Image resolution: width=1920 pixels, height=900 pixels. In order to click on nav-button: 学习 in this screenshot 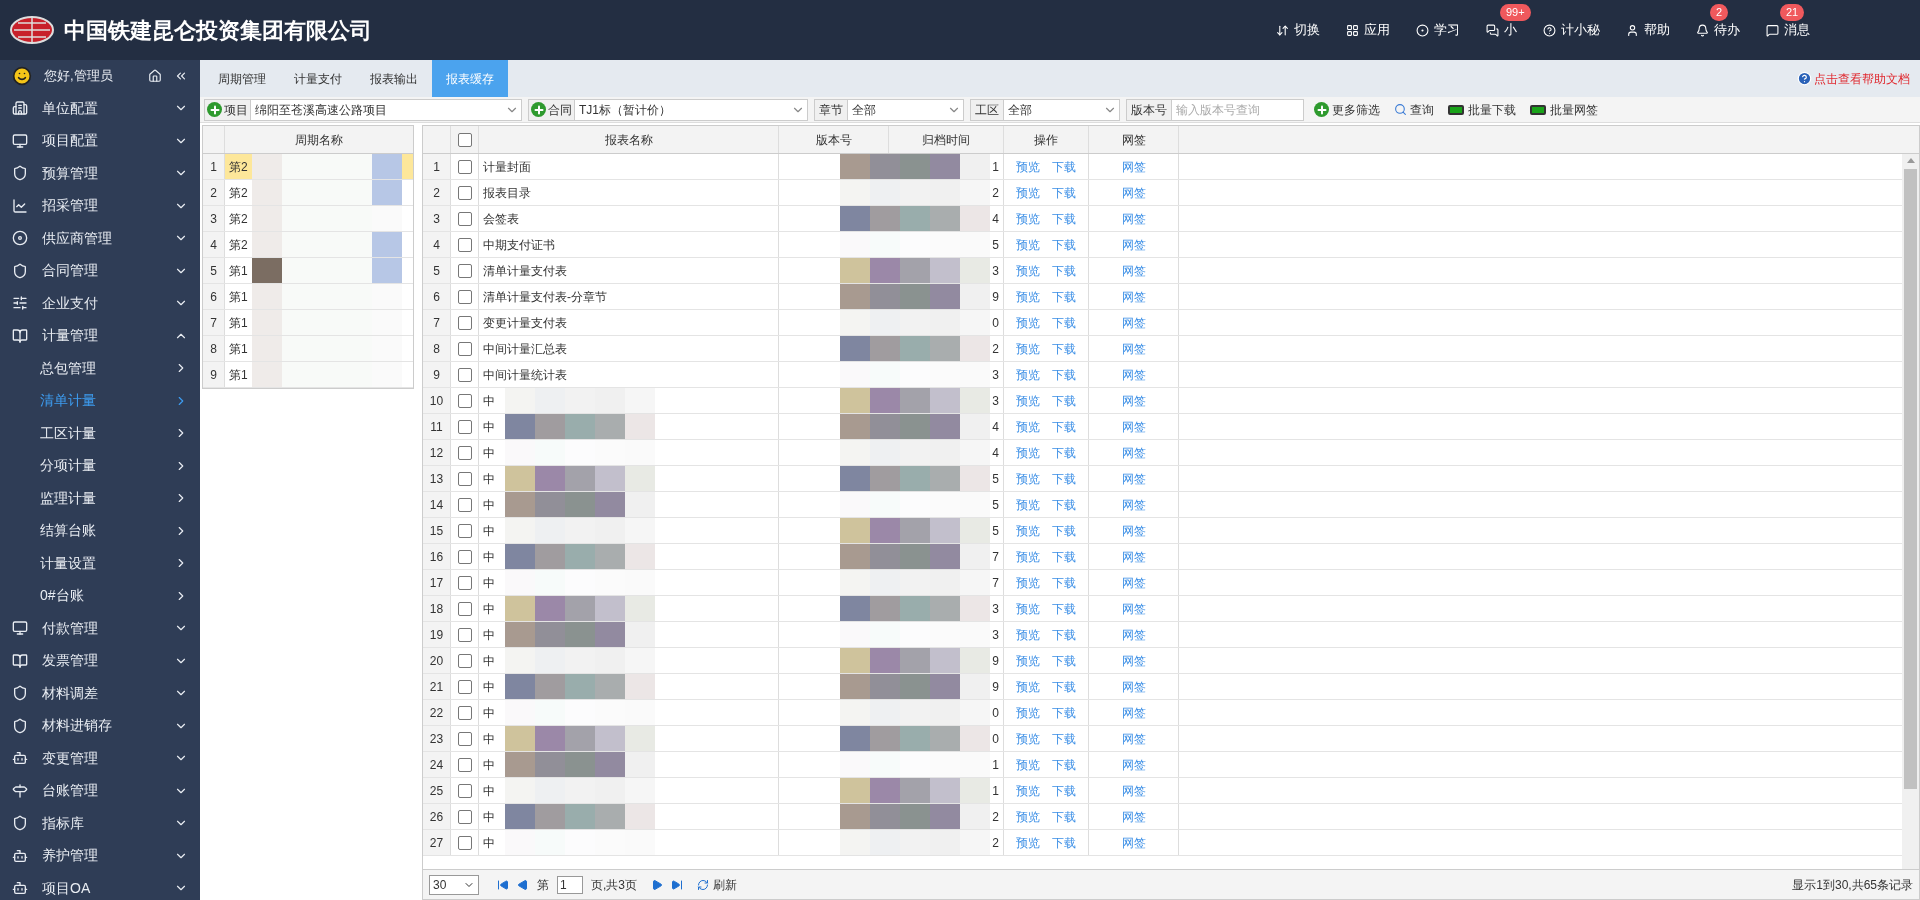, I will do `click(1438, 30)`.